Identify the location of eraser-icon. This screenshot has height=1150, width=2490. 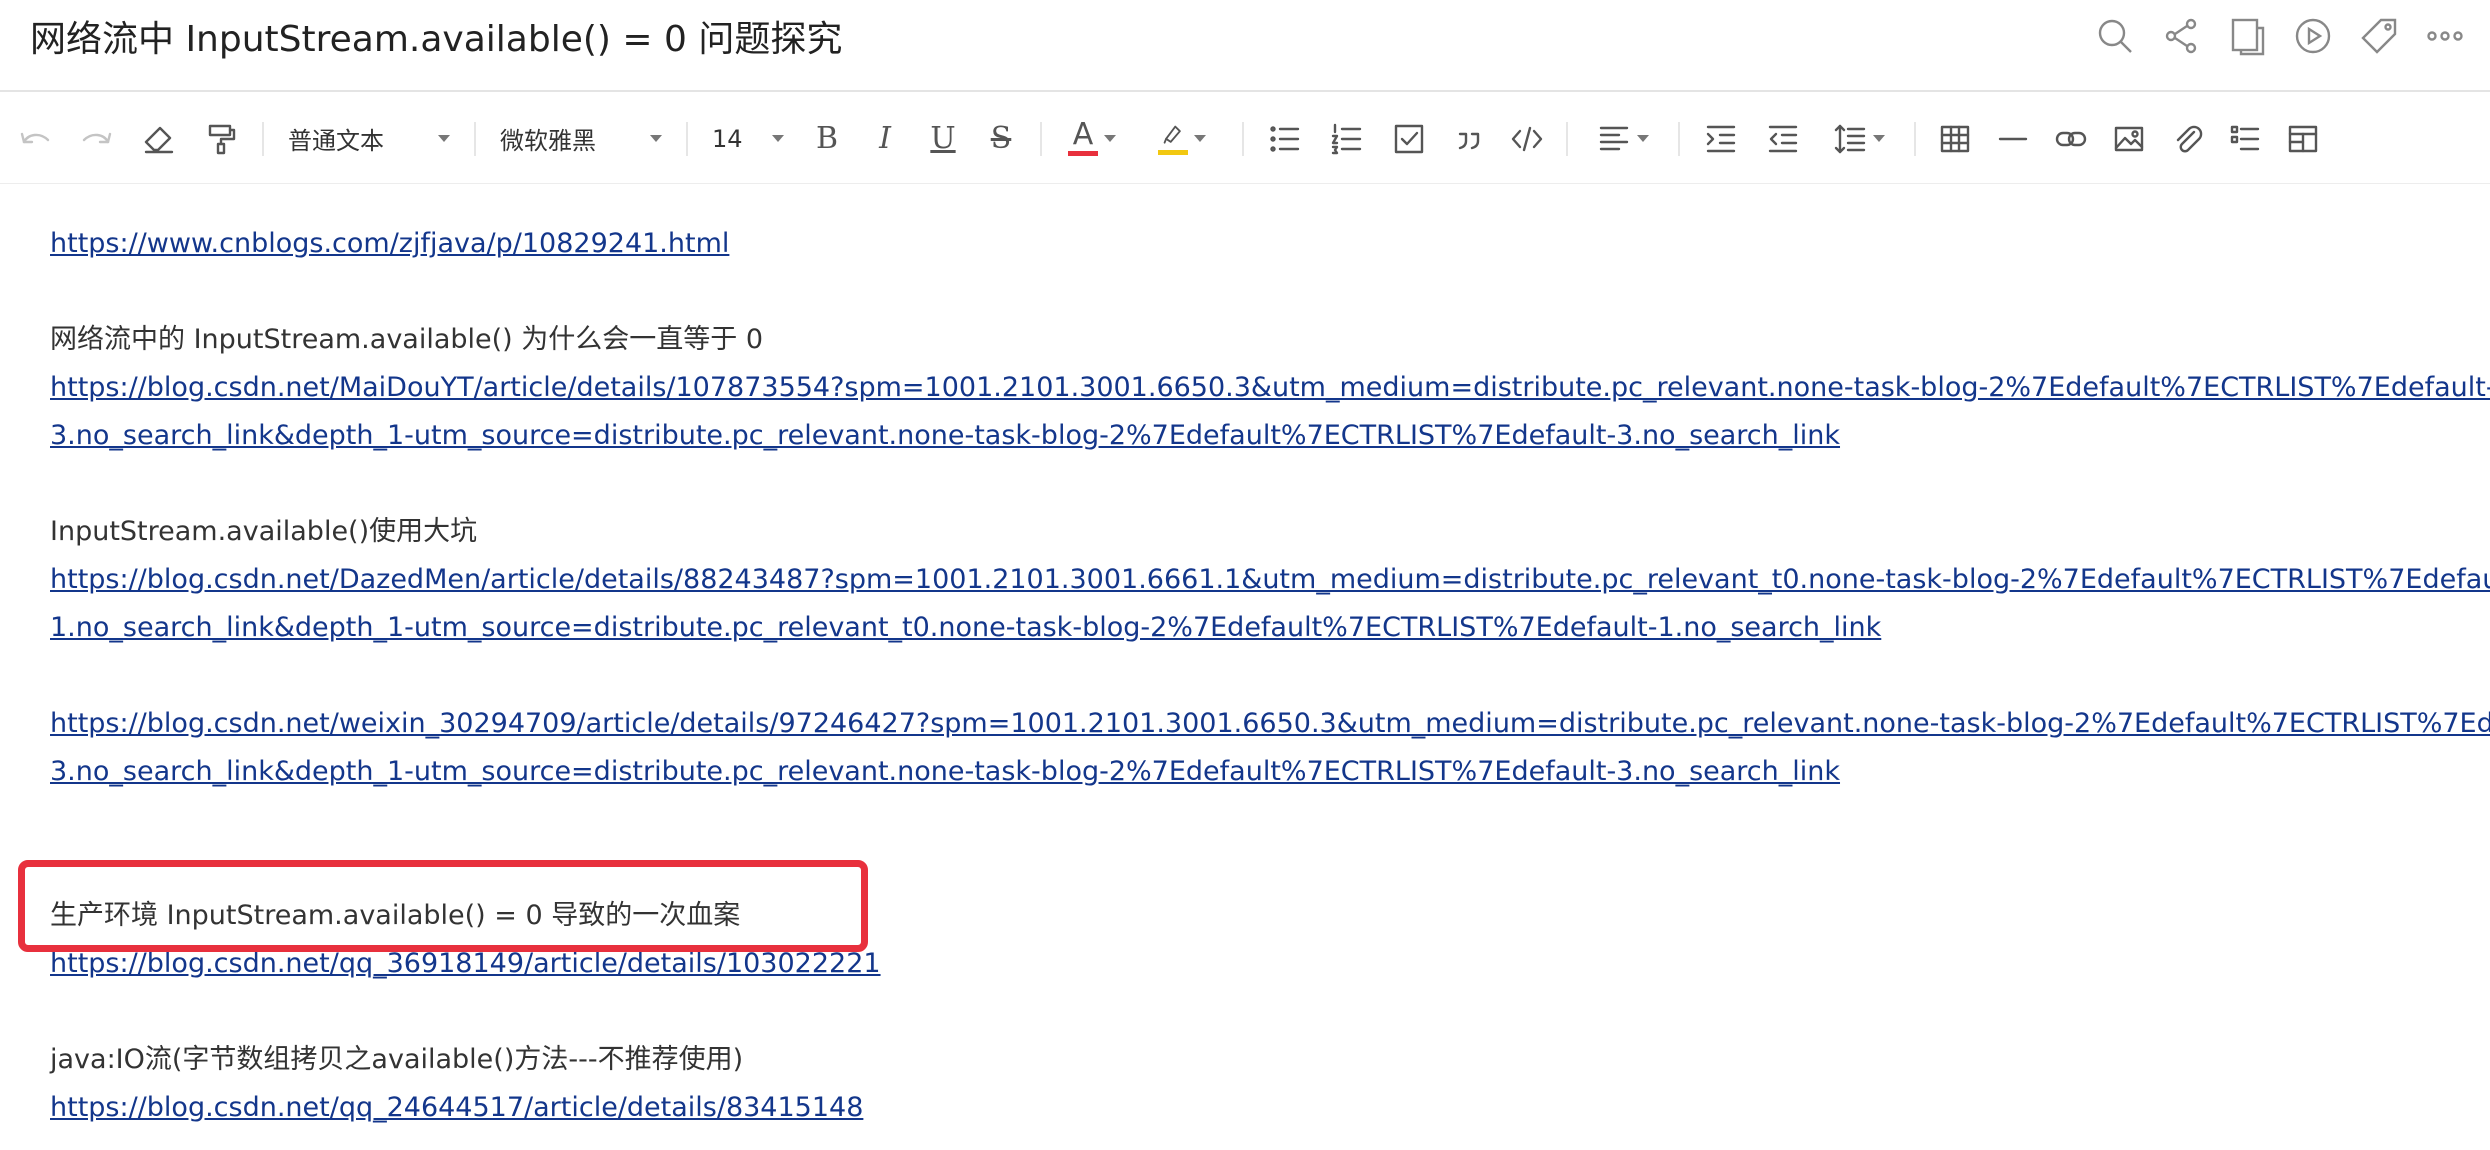
(159, 139).